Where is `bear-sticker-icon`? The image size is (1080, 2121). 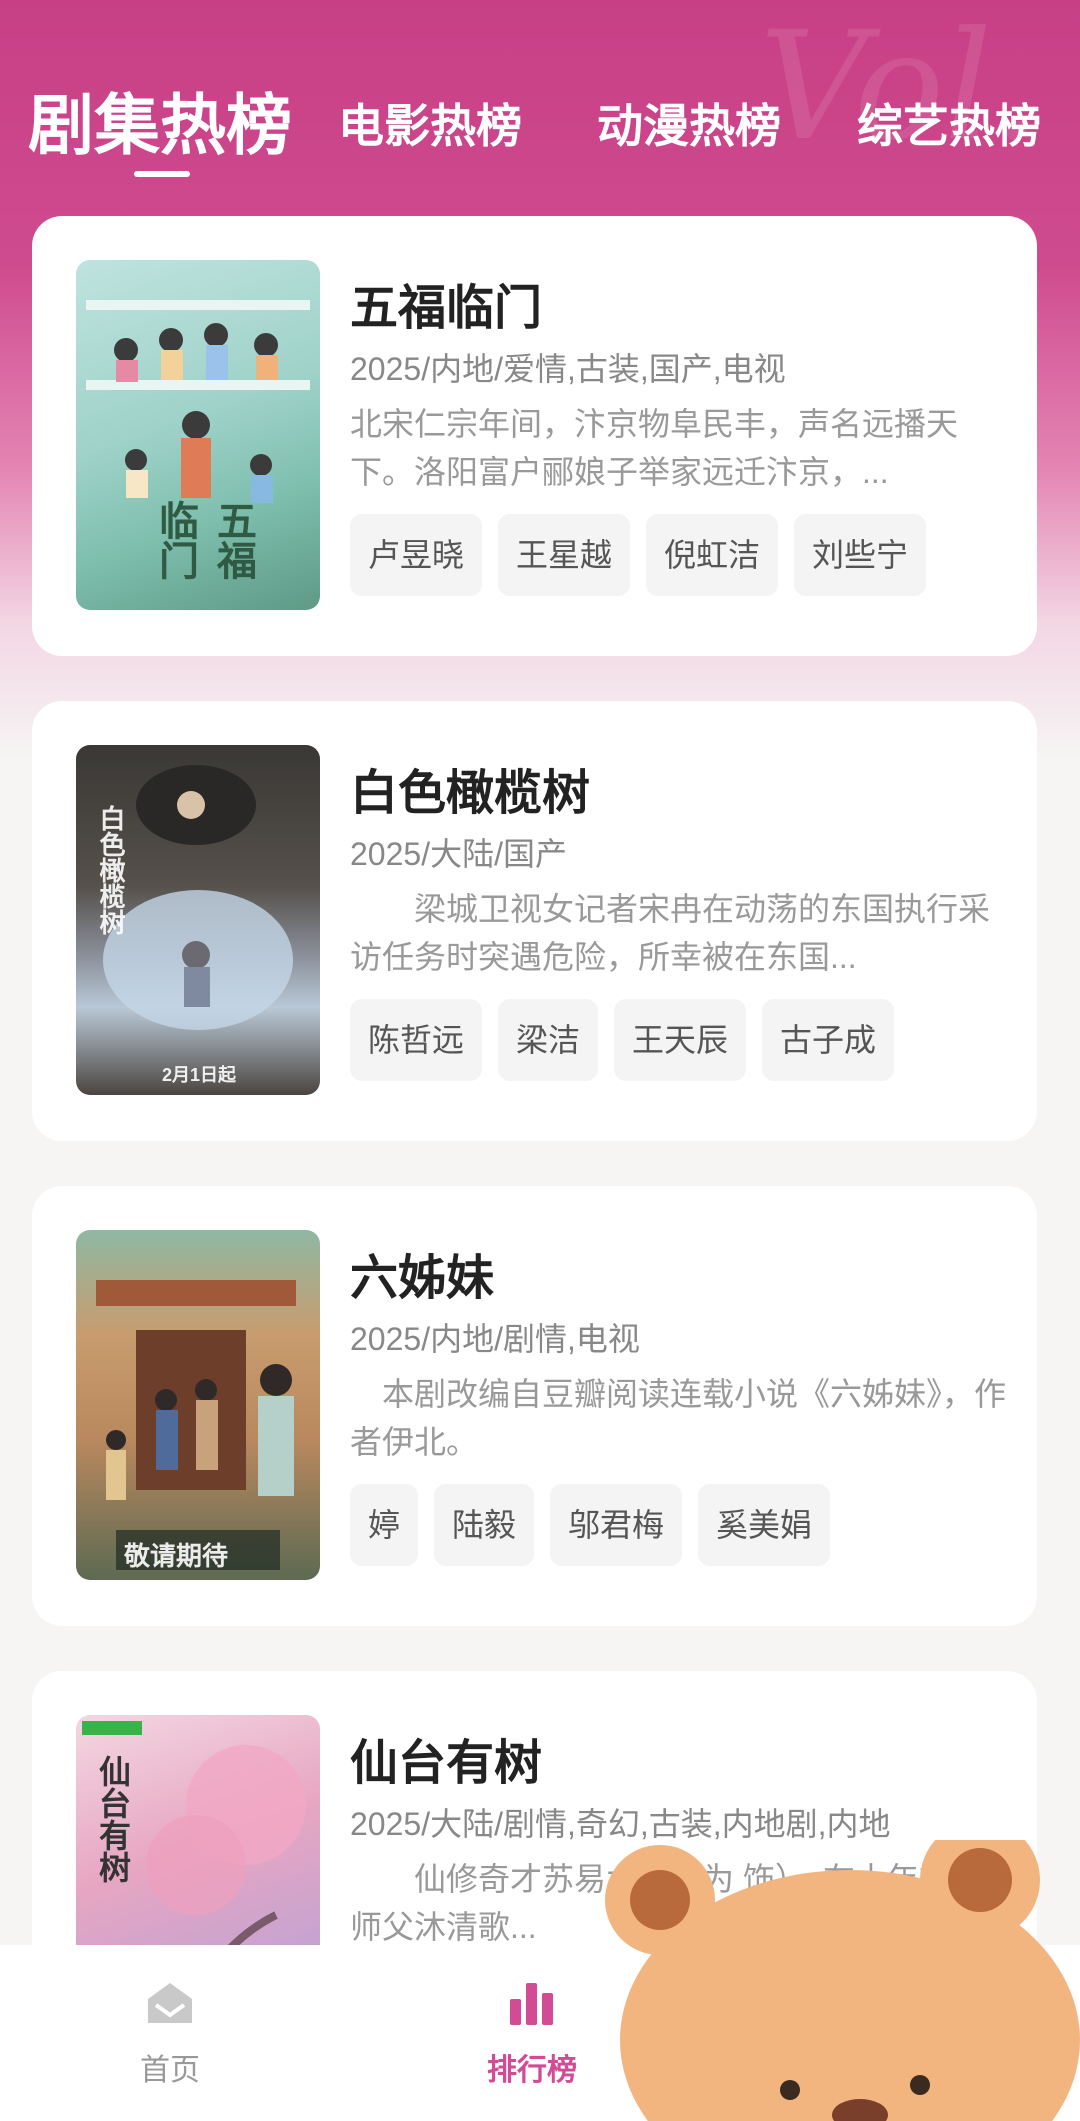
bear-sticker-icon is located at coordinates (842, 1980).